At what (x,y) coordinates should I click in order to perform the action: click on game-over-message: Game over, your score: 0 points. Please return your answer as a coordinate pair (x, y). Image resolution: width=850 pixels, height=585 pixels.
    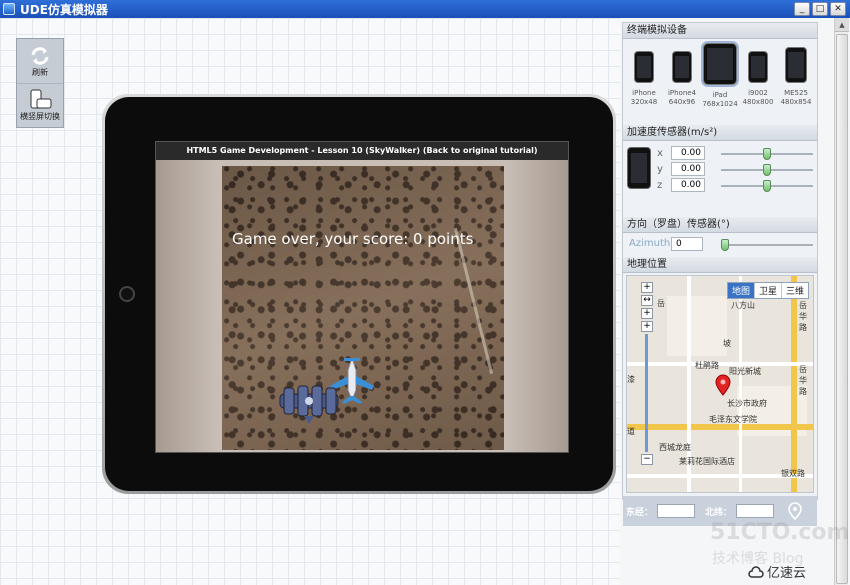
    Looking at the image, I should click on (353, 239).